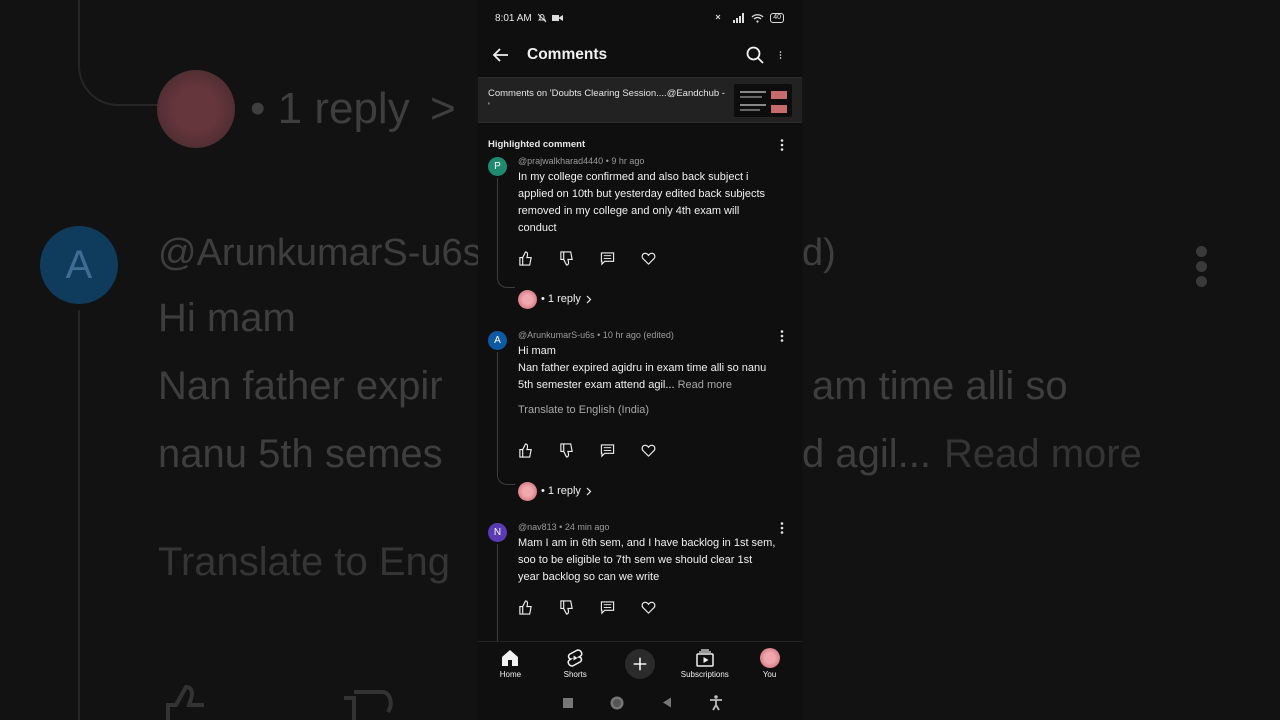  Describe the element at coordinates (443, 108) in the screenshot. I see `bg-chevron-icon: >` at that location.